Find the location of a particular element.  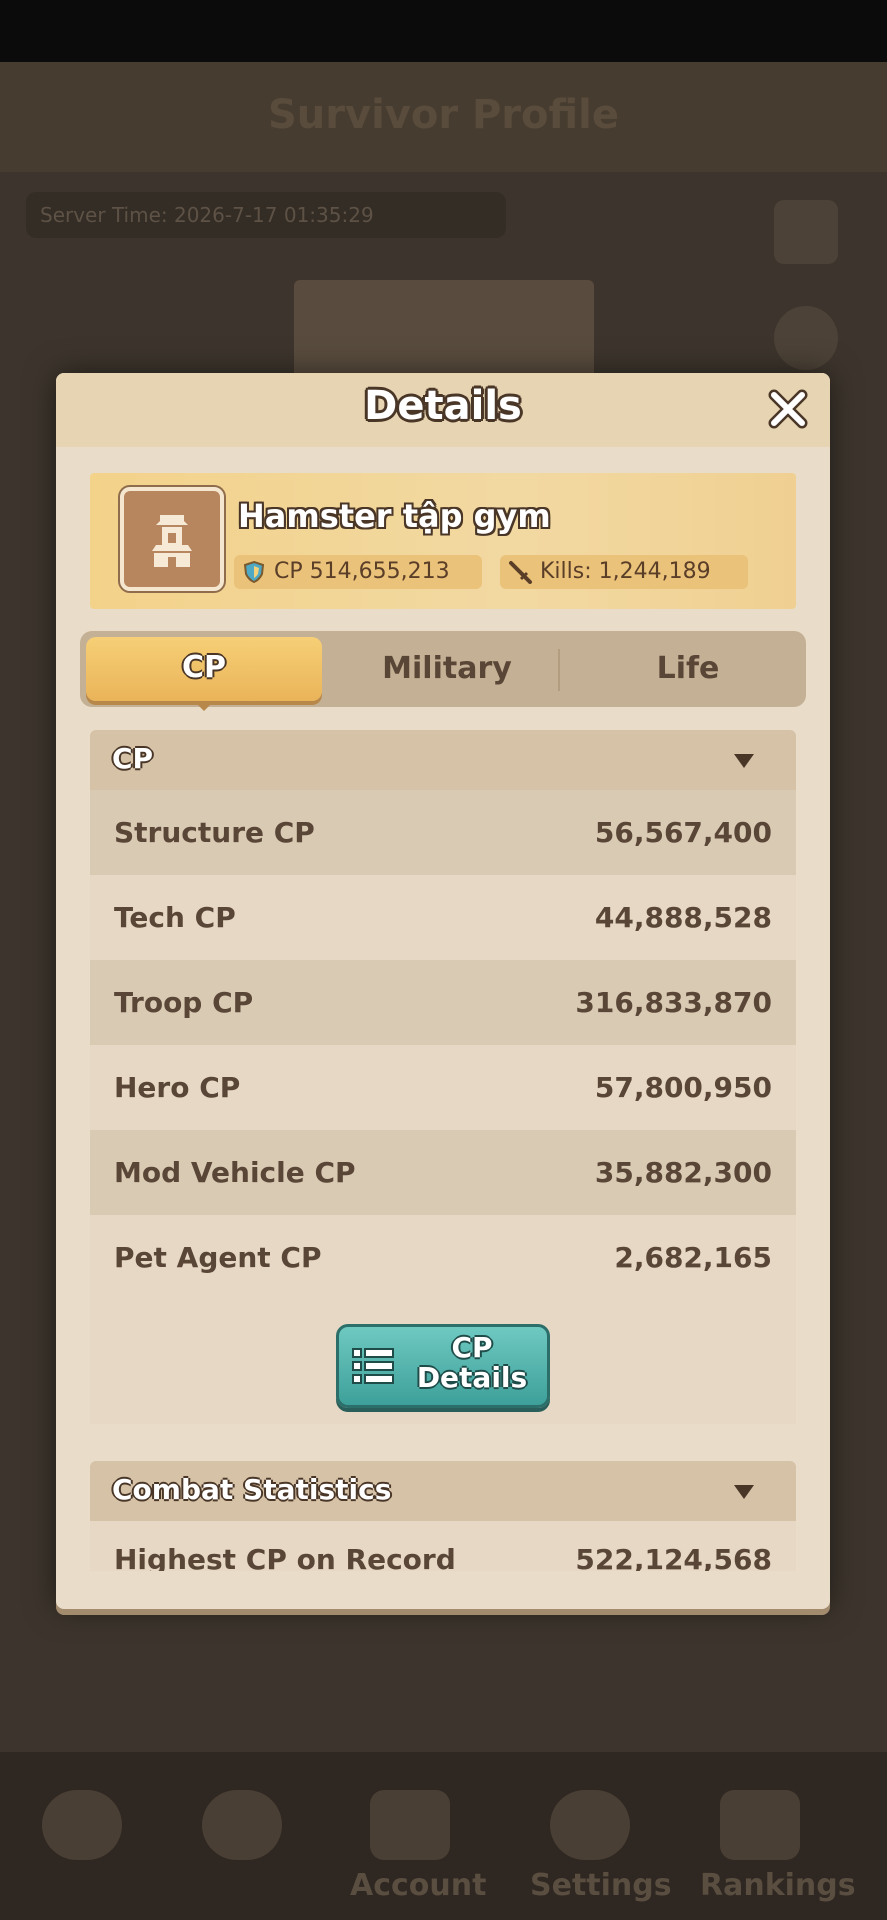

cp-section-footer: CP Details is located at coordinates (443, 1362).